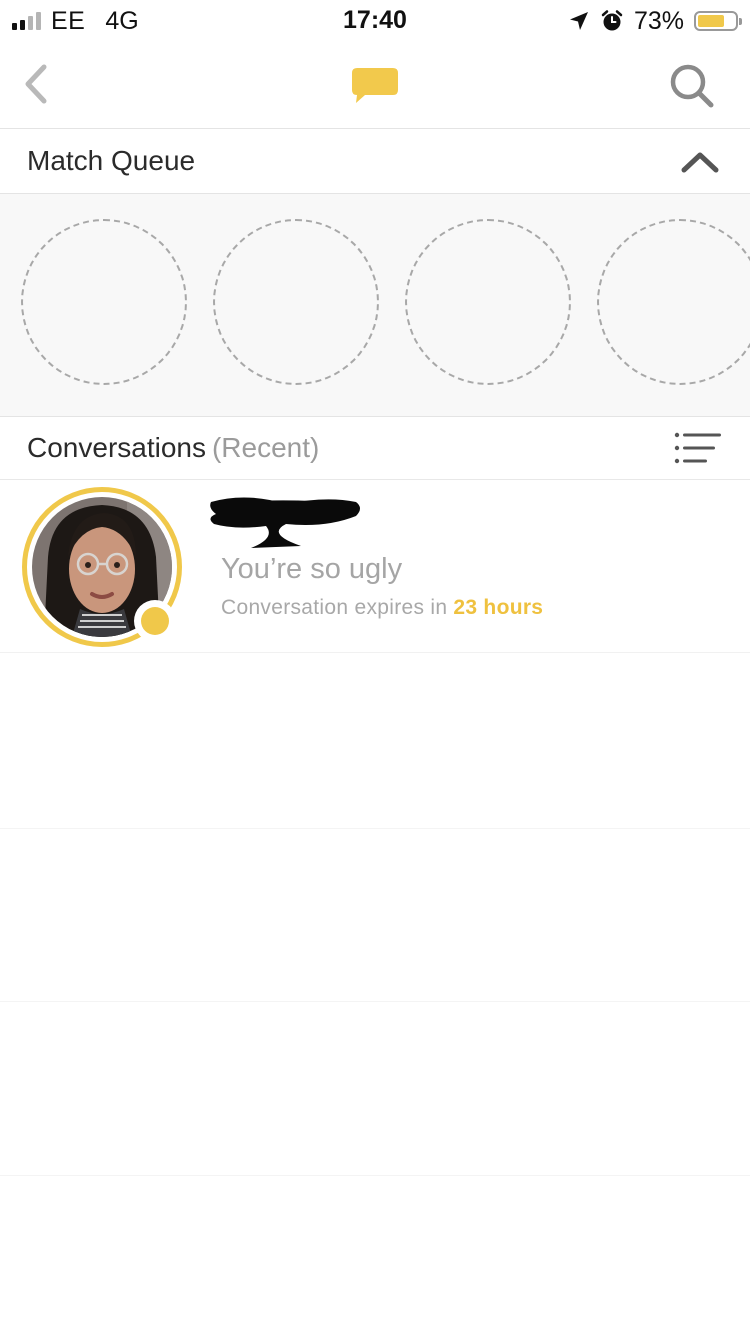 This screenshot has width=750, height=1334. Describe the element at coordinates (111, 160) in the screenshot. I see `match-queue-title: Match Queue` at that location.